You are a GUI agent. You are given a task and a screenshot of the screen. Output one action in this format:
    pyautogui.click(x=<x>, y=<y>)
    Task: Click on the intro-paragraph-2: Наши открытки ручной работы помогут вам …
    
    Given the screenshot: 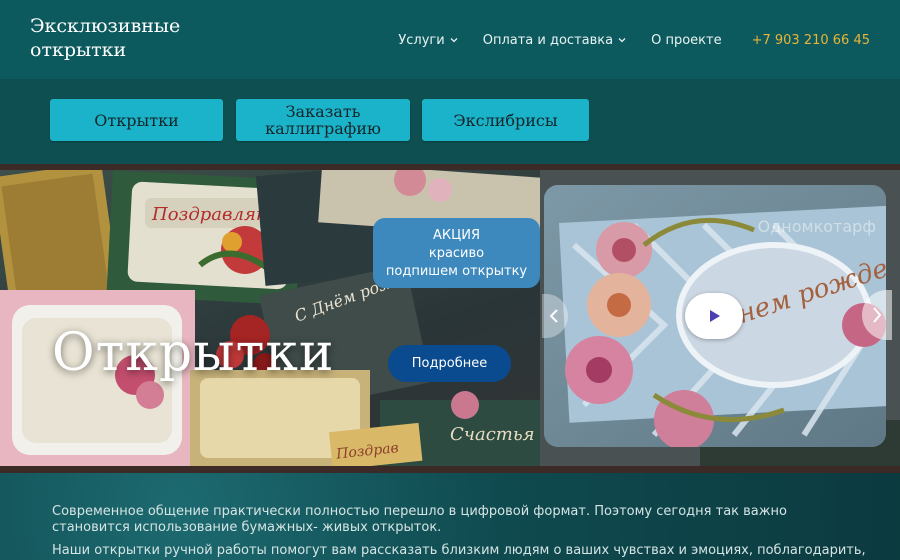 What is the action you would take?
    pyautogui.click(x=459, y=550)
    